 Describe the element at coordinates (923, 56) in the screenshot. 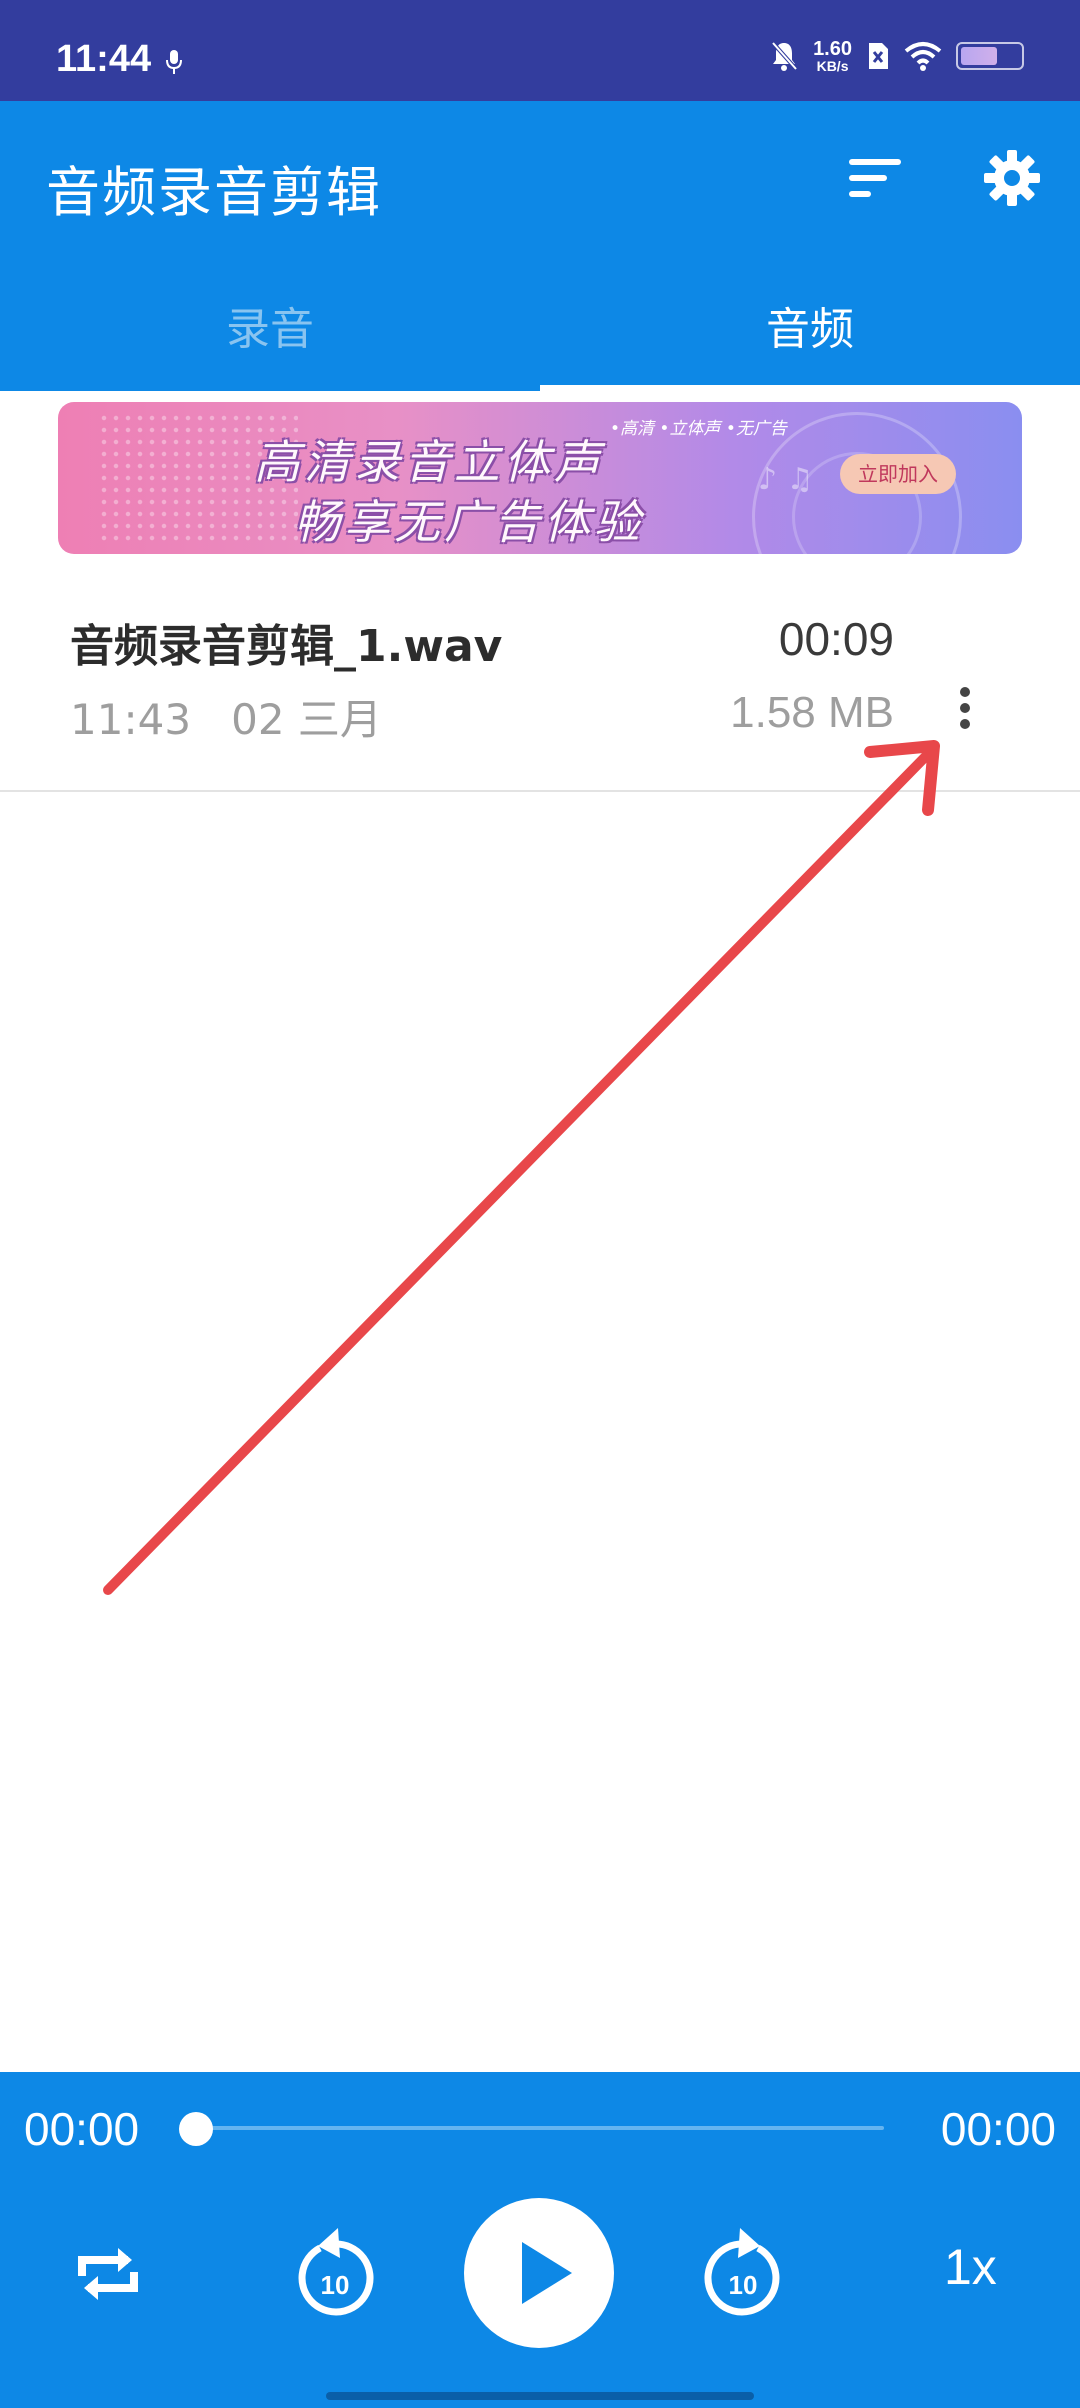

I see `wifi-icon` at that location.